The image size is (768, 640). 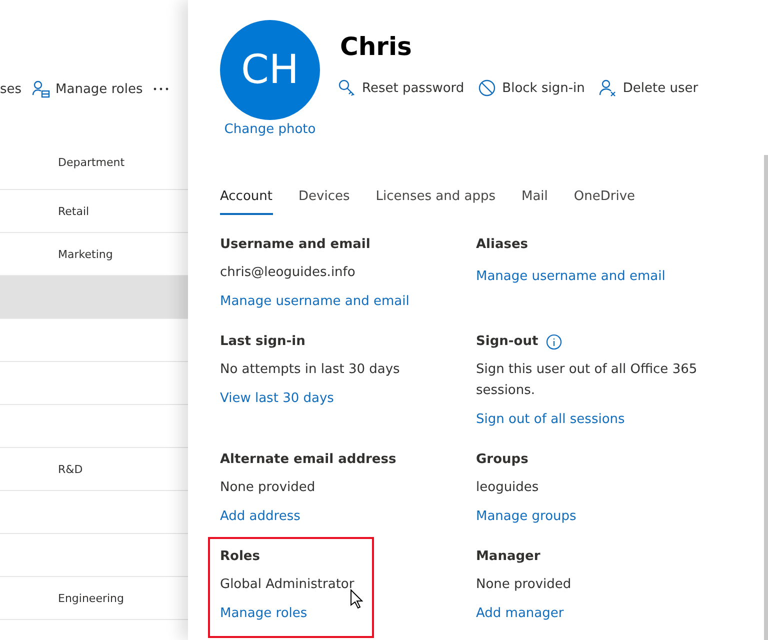 I want to click on section-title: Sign-out, so click(x=507, y=342).